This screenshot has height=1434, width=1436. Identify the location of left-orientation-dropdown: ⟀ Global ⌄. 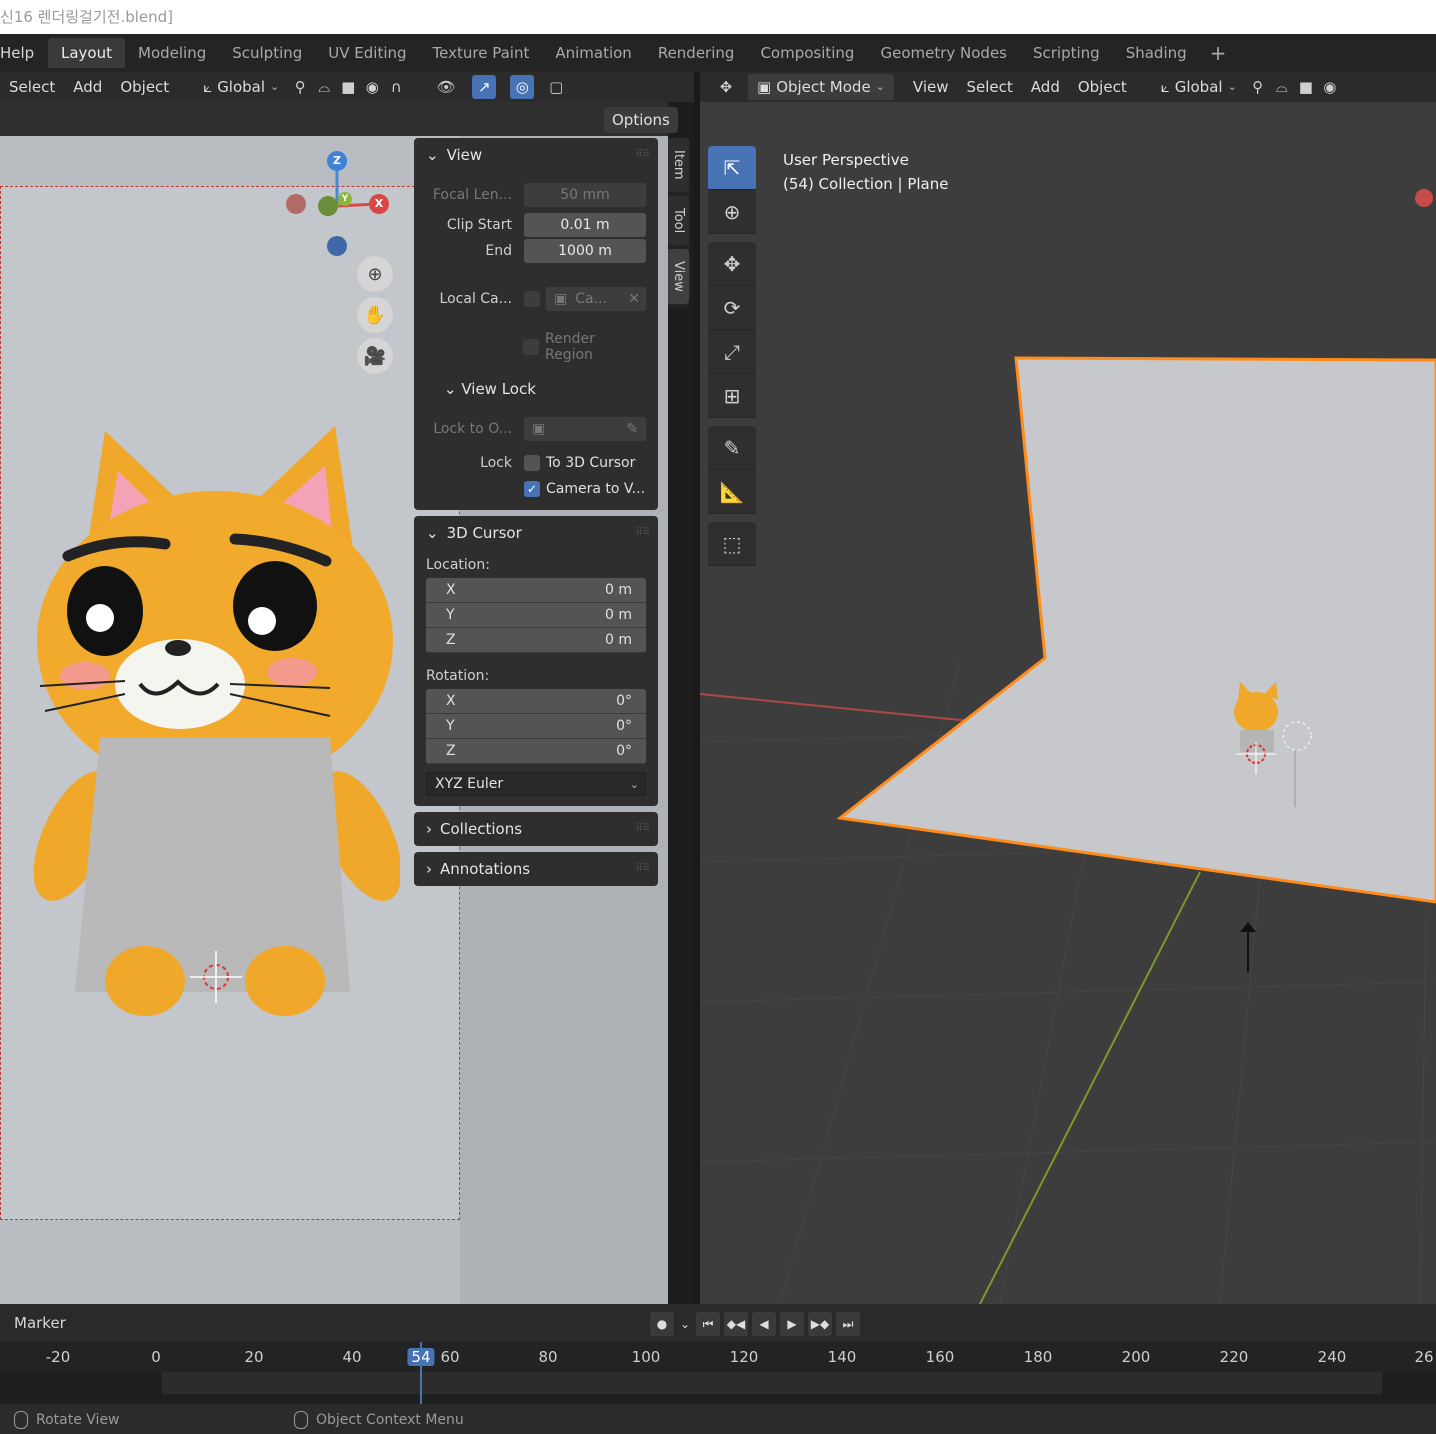
(241, 87).